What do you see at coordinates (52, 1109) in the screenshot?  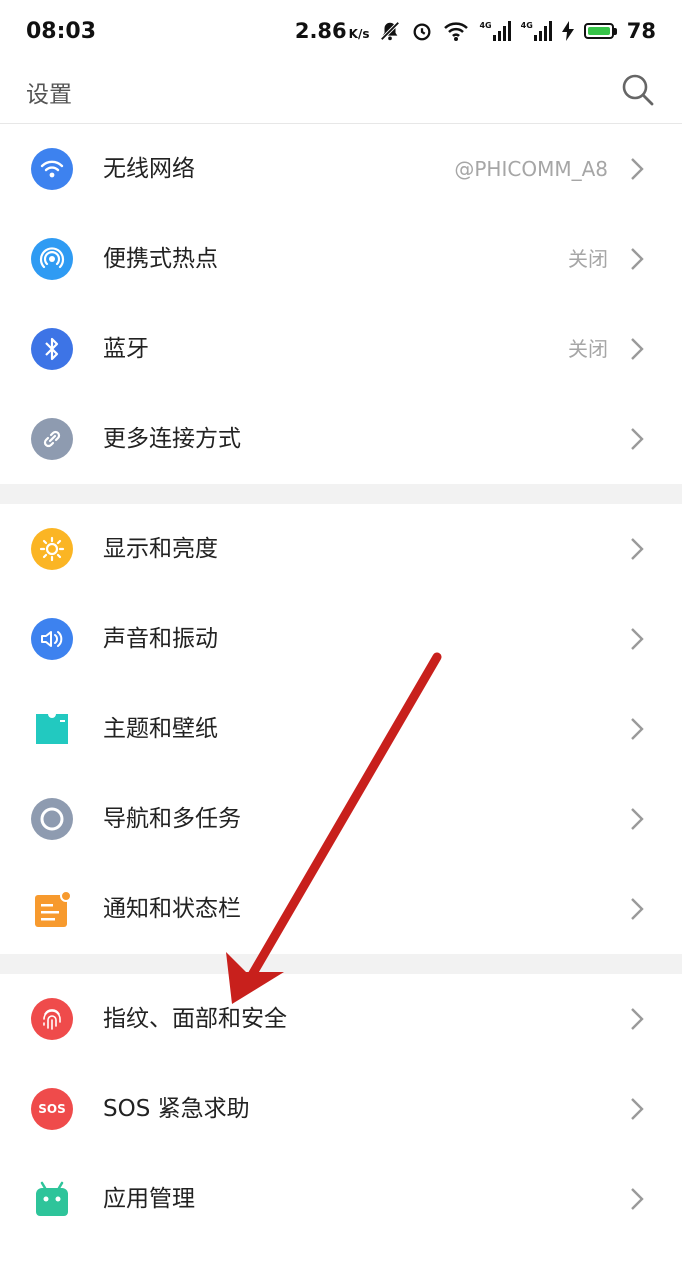 I see `sos-icon: SOS` at bounding box center [52, 1109].